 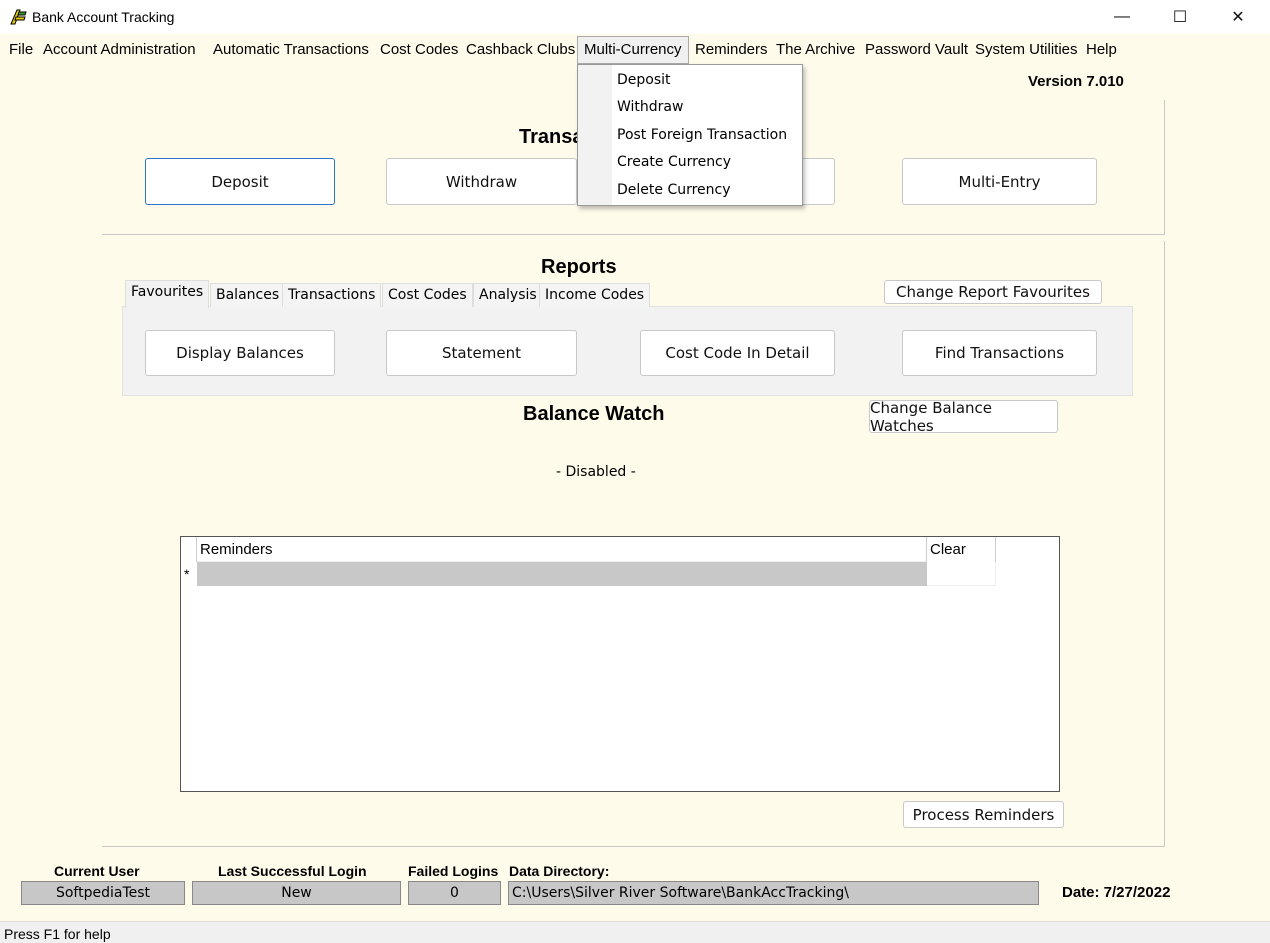 I want to click on deposit-button: Deposit, so click(x=240, y=181).